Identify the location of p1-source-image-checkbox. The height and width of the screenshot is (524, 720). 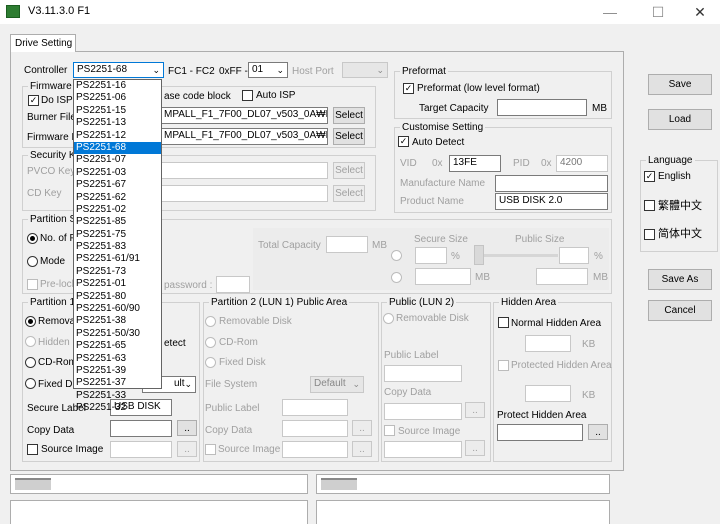
(32, 449).